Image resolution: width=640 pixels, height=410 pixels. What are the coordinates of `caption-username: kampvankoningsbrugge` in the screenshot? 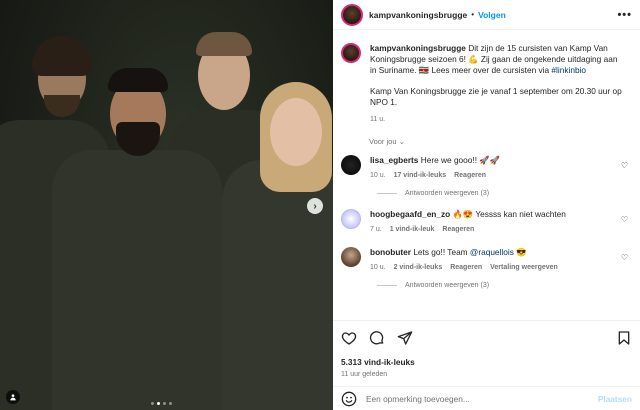 It's located at (418, 48).